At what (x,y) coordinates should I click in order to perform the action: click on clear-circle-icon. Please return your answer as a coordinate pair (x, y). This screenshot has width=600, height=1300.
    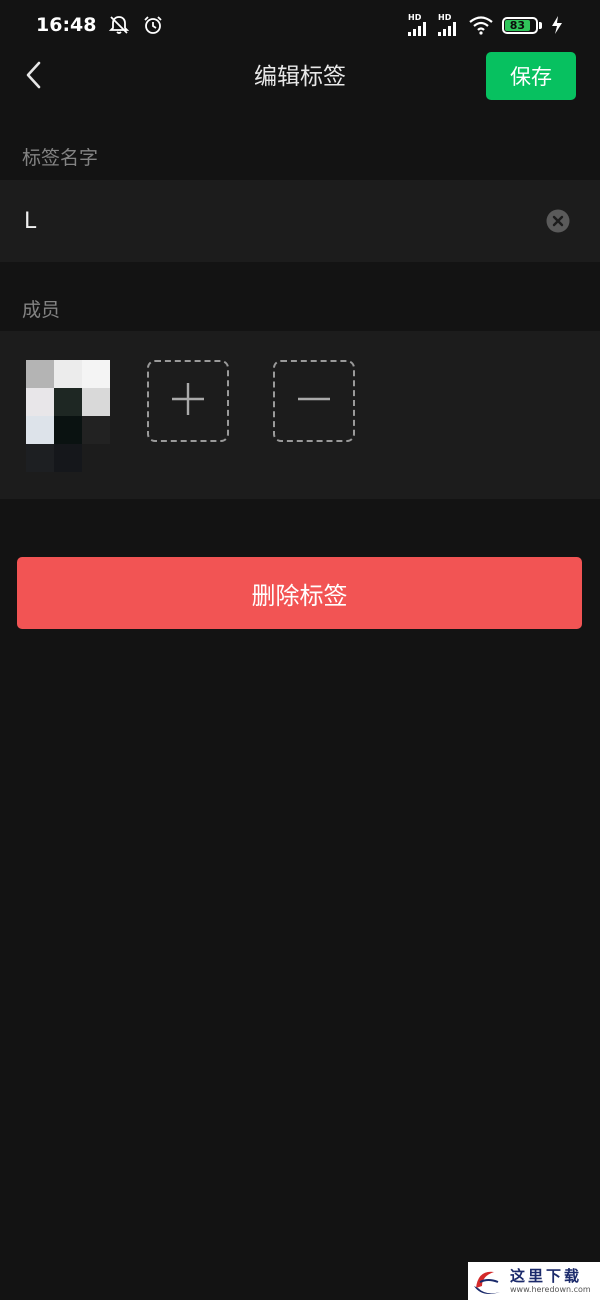
    Looking at the image, I should click on (558, 223).